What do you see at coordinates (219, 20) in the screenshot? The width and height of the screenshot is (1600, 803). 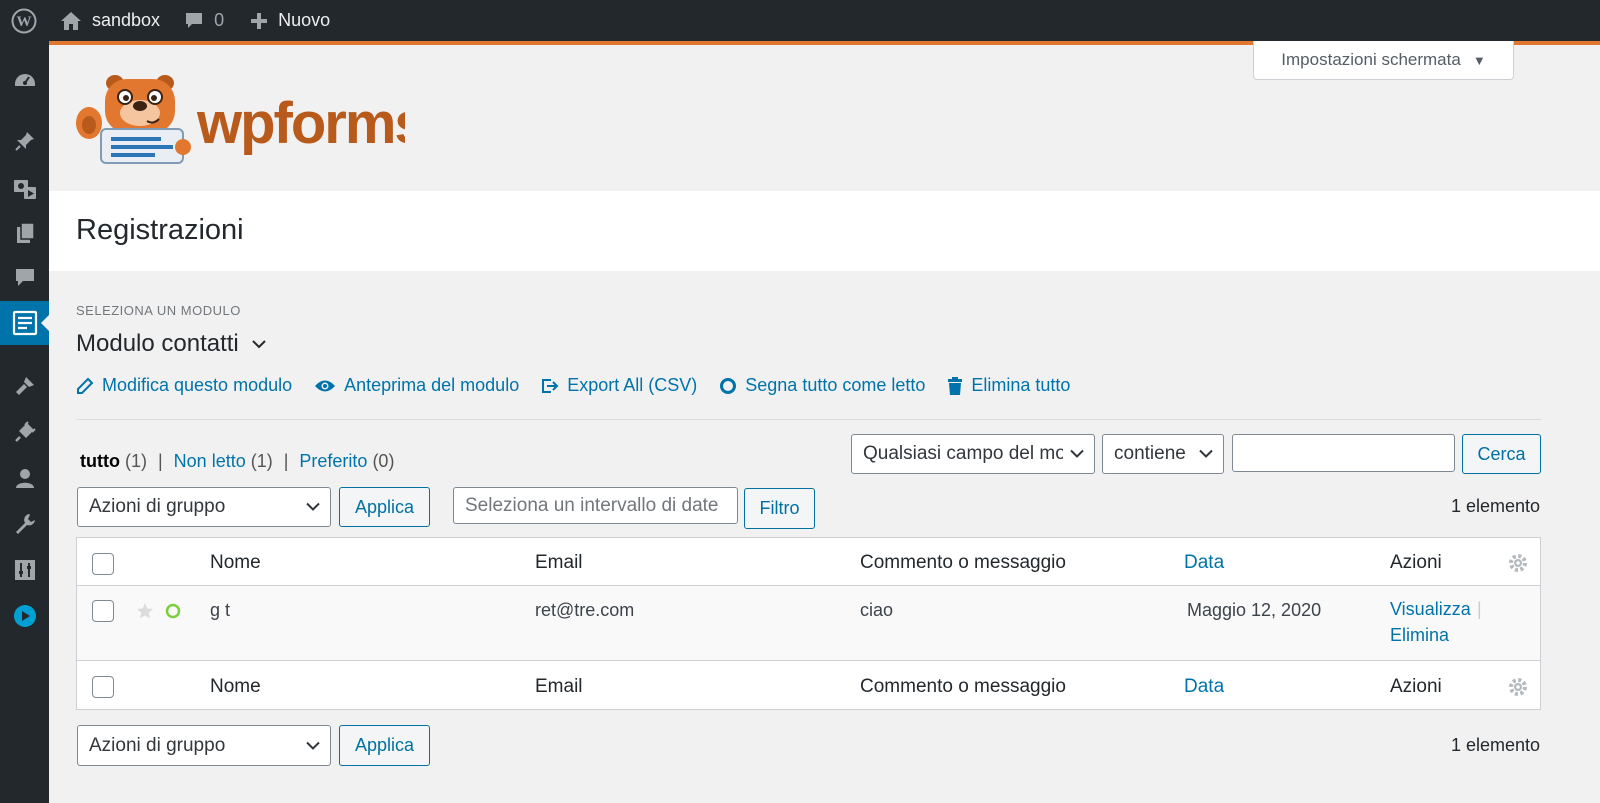 I see `comments-count: 0` at bounding box center [219, 20].